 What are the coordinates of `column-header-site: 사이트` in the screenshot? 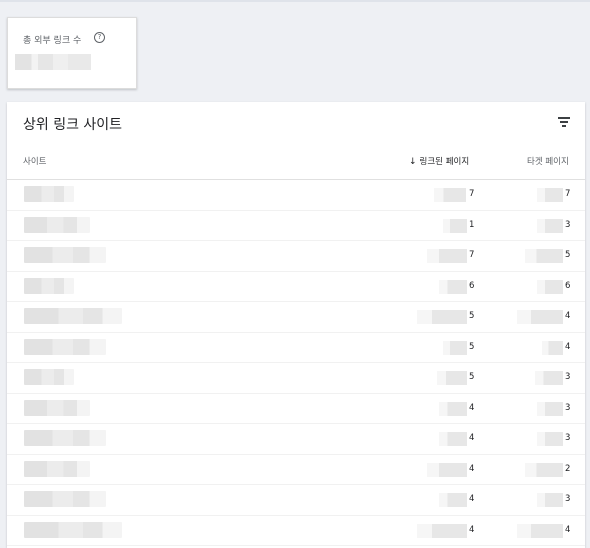 It's located at (34, 161).